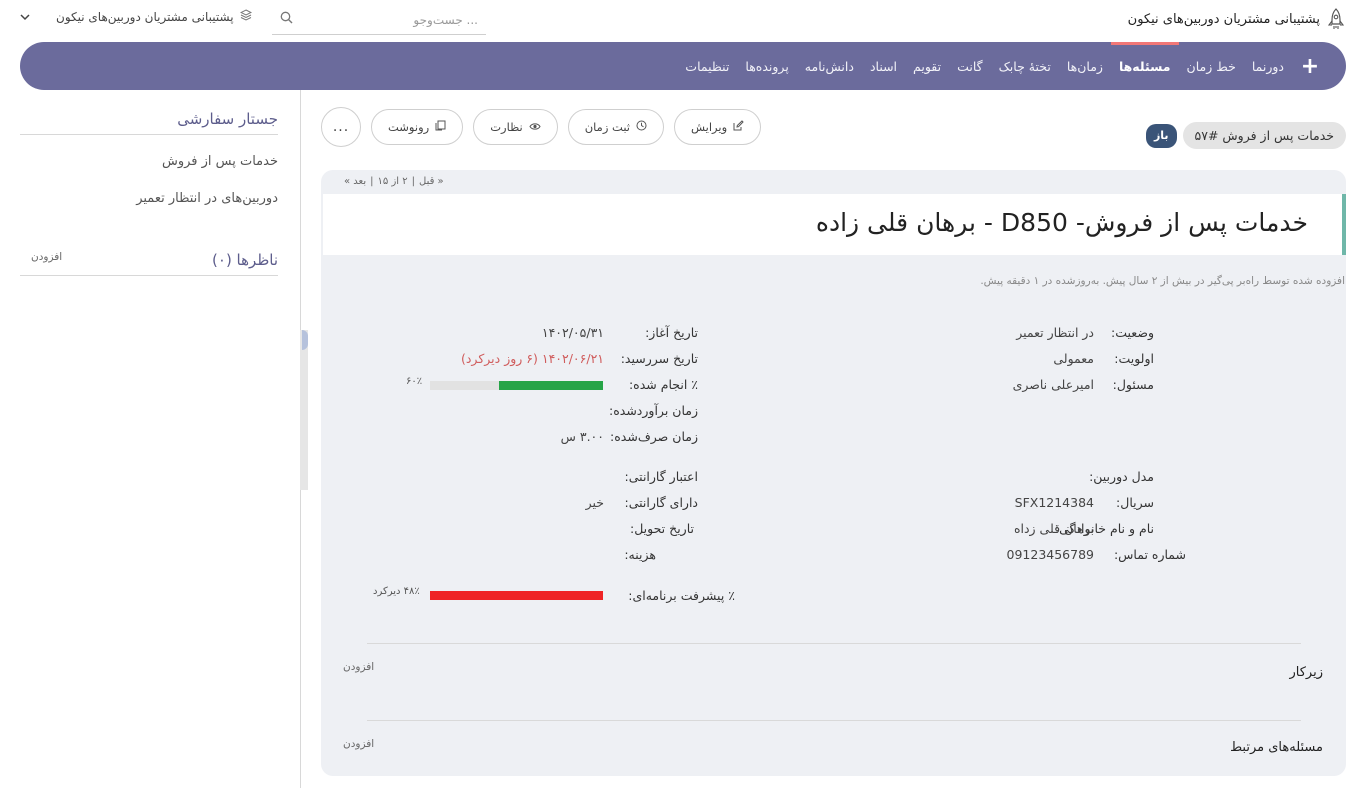 This screenshot has height=788, width=1366. Describe the element at coordinates (1050, 554) in the screenshot. I see `phone-value: 09123456789` at that location.